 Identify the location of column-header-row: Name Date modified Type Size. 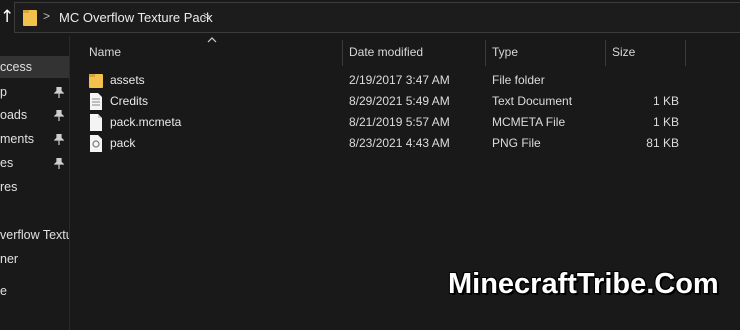
(405, 51).